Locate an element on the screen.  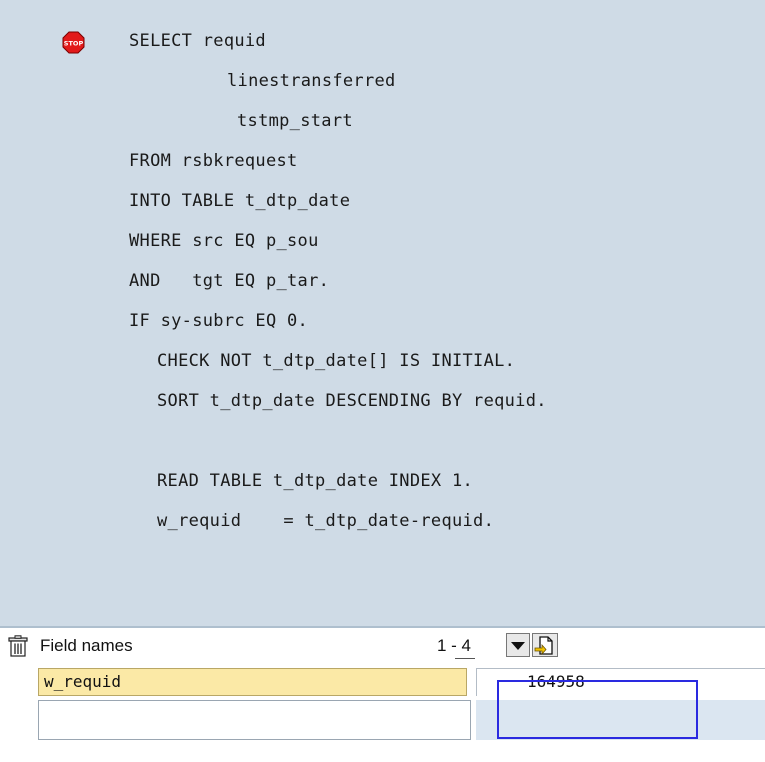
row-range-indicator: 1 - 4 is located at coordinates (454, 645).